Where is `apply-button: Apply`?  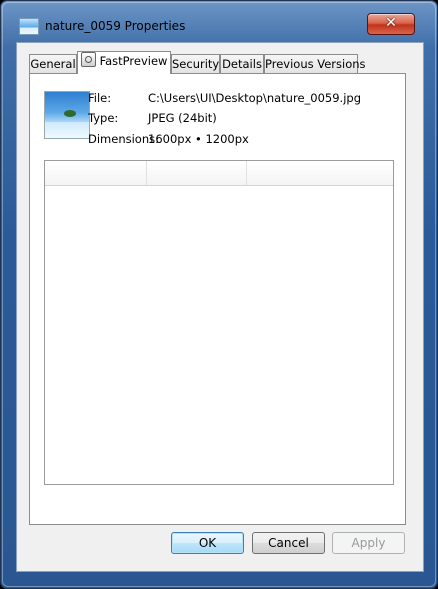
apply-button: Apply is located at coordinates (368, 543).